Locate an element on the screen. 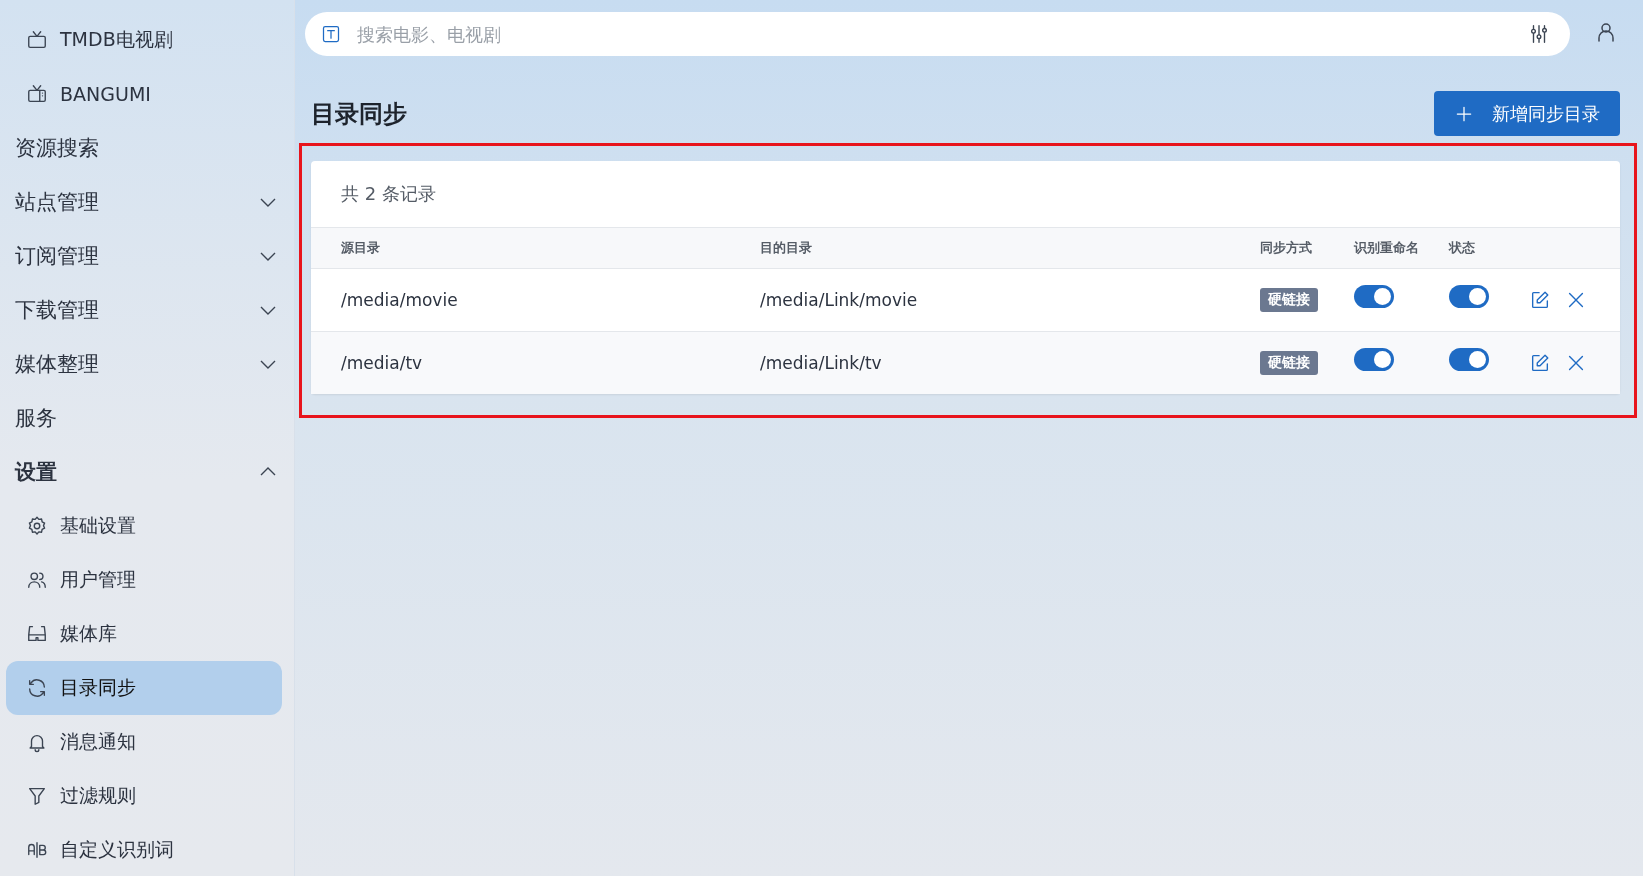 This screenshot has height=876, width=1643. table-cell-text: /media/Link/movie is located at coordinates (839, 300).